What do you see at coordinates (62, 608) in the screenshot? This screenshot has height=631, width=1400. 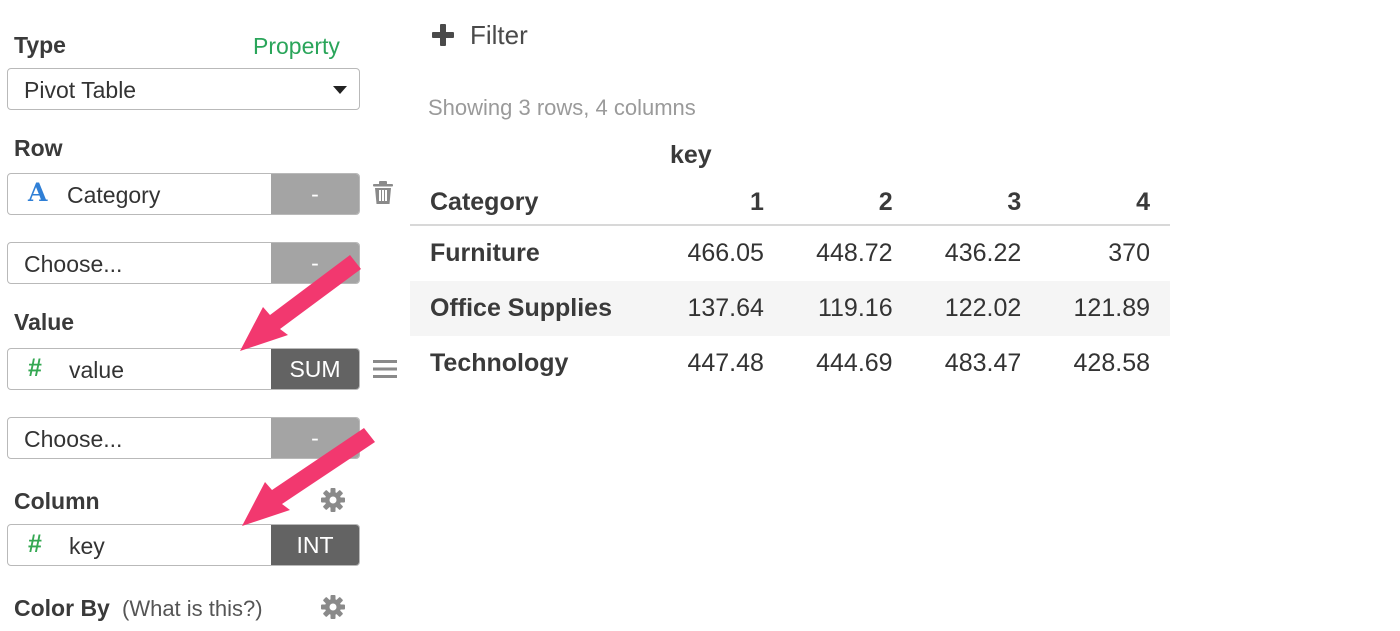 I see `color-by-label: Color By` at bounding box center [62, 608].